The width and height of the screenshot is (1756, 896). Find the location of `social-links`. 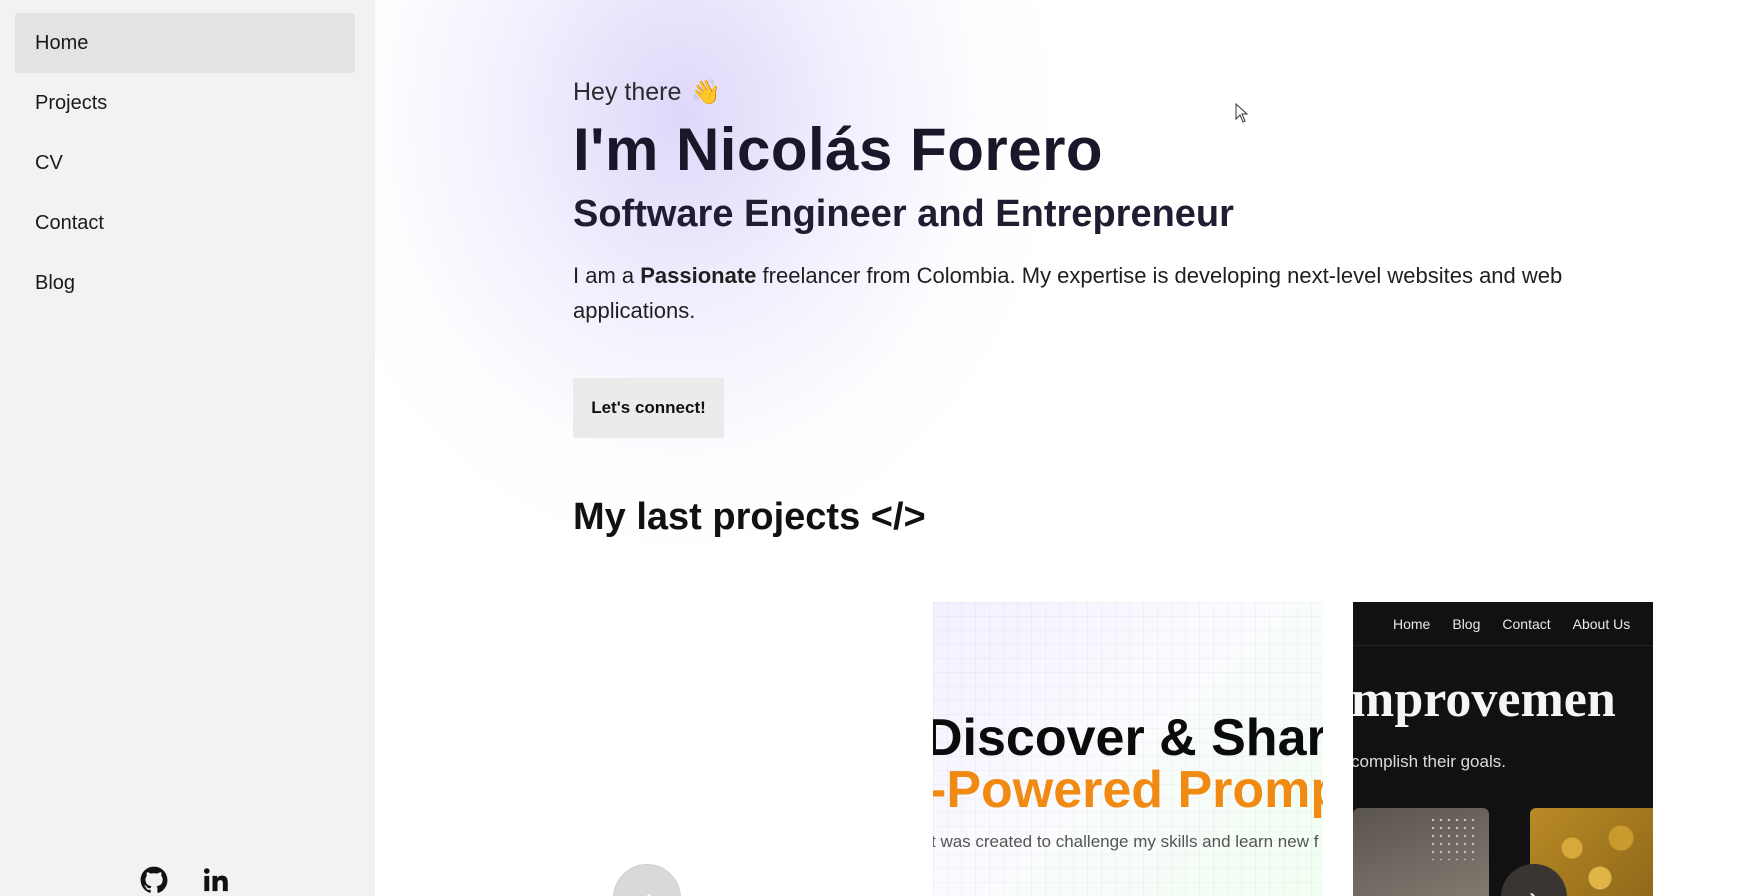

social-links is located at coordinates (185, 880).